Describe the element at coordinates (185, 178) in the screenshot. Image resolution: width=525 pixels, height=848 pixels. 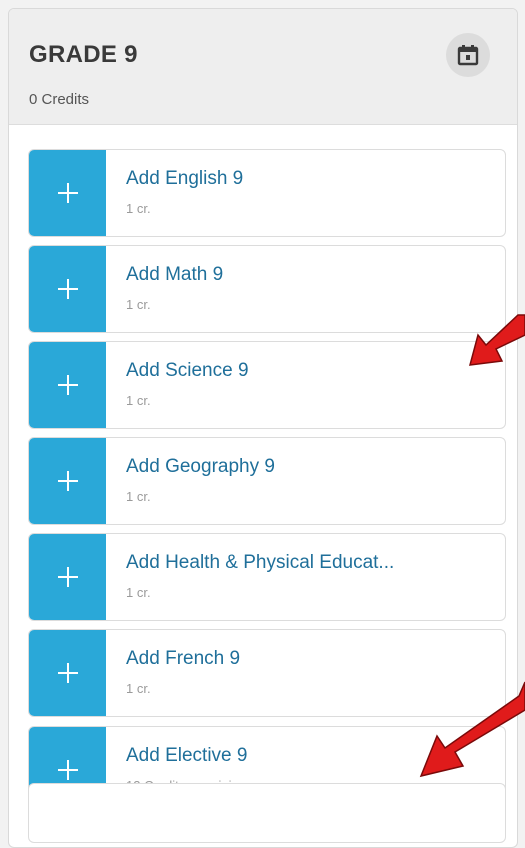
I see `course-label: Add English 9` at that location.